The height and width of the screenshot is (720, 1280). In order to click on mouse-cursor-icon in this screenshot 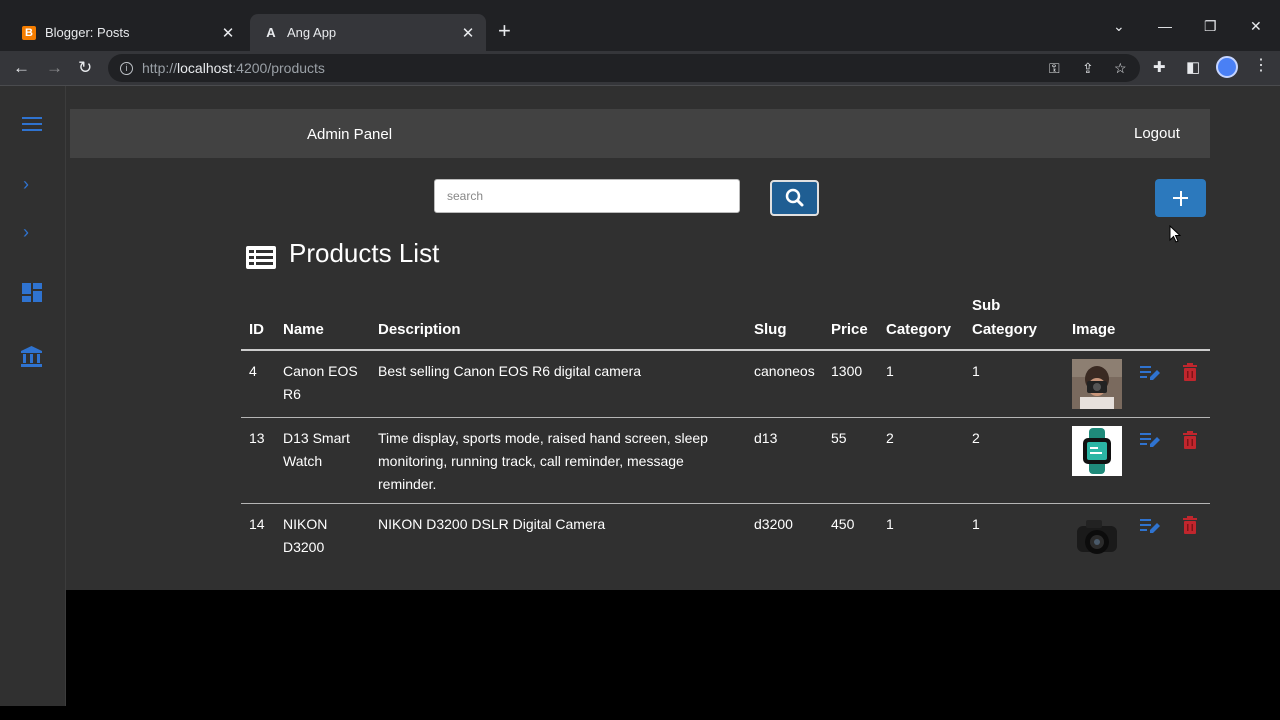, I will do `click(1175, 234)`.